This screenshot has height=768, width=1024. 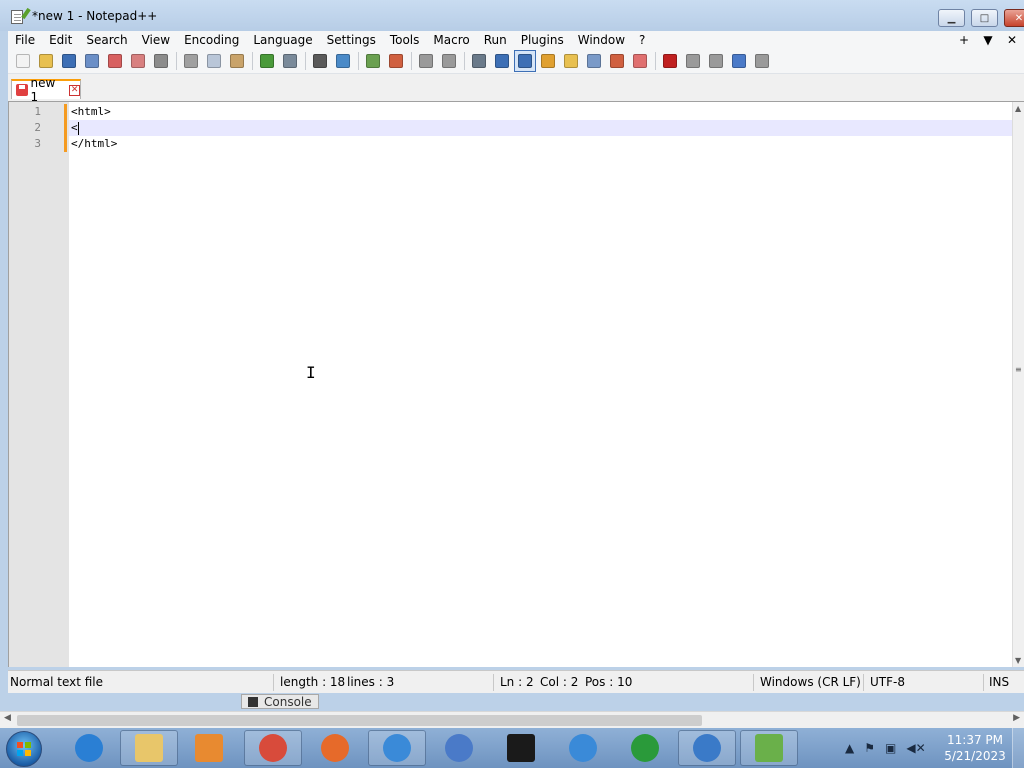 What do you see at coordinates (601, 40) in the screenshot?
I see `menu-window: Window` at bounding box center [601, 40].